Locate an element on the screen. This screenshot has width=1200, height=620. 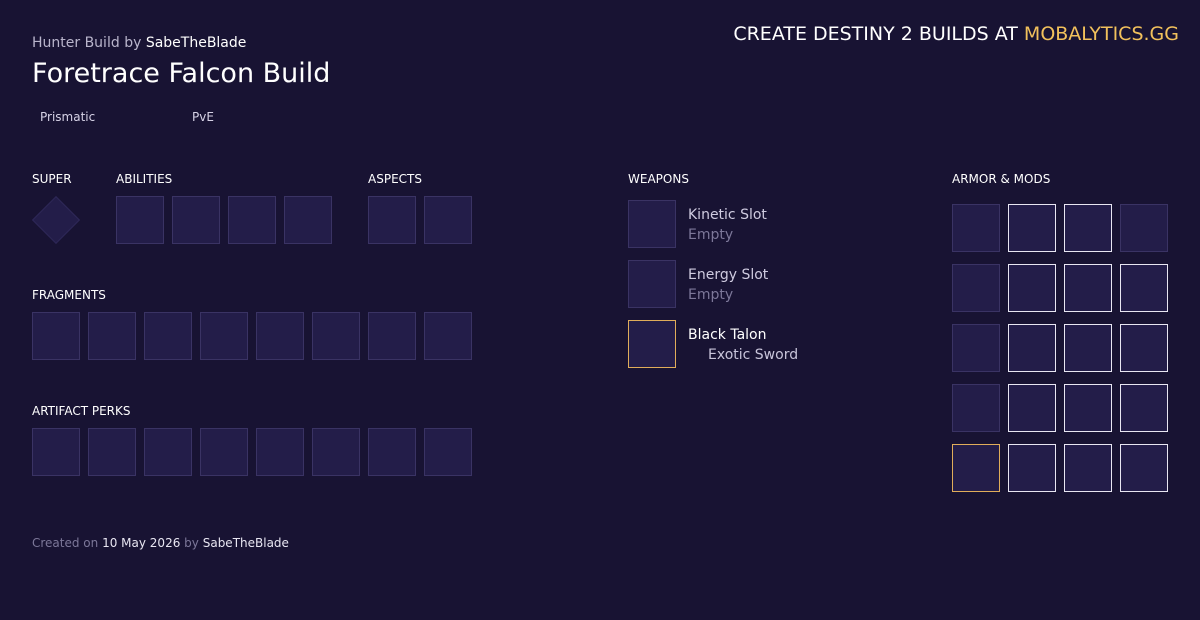
promo-banner: CREATE DESTINY 2 BUILDS AT MOBALYTICS.GG is located at coordinates (956, 34).